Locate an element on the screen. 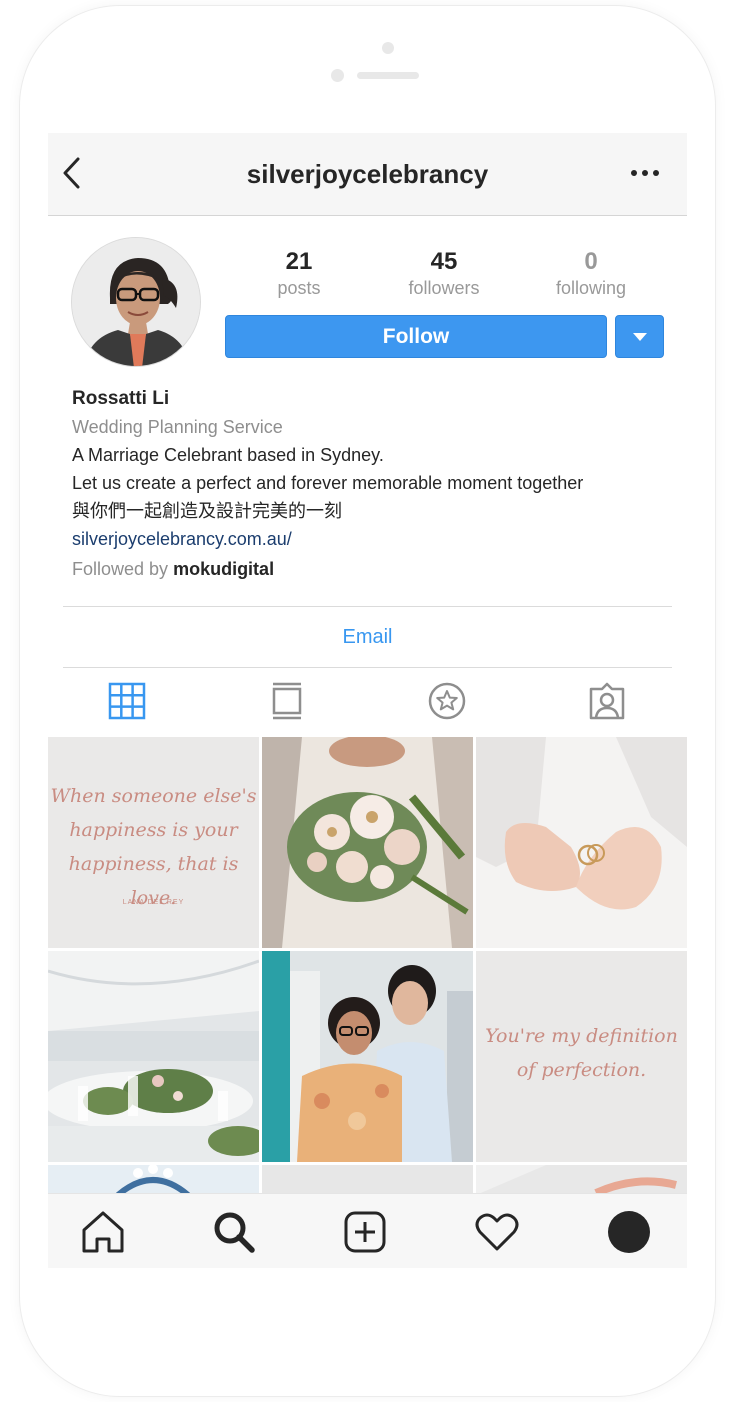  more-options-button is located at coordinates (645, 173).